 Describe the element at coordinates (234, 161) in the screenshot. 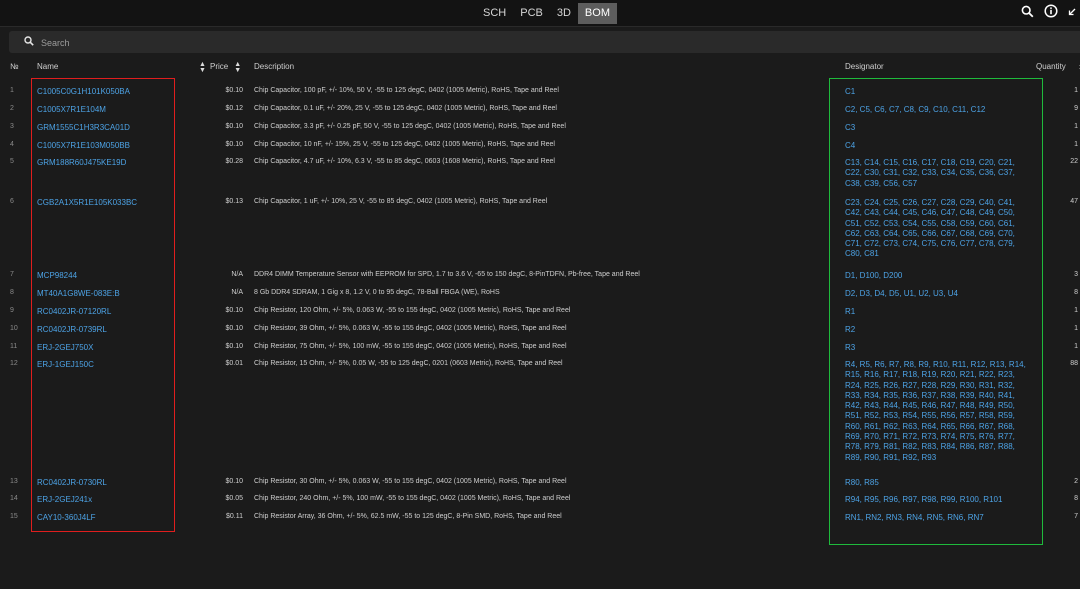

I see `price-cell: $0.28` at that location.